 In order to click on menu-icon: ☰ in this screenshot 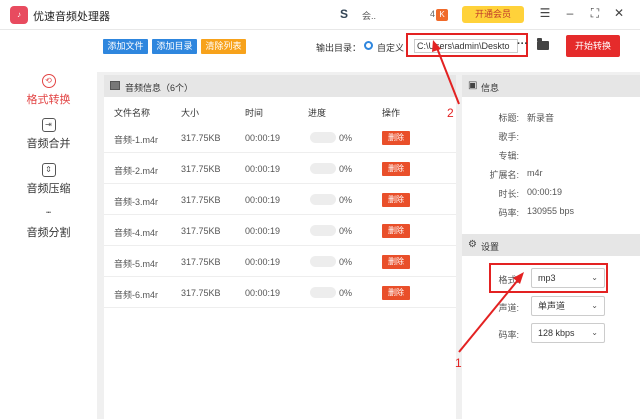, I will do `click(545, 13)`.